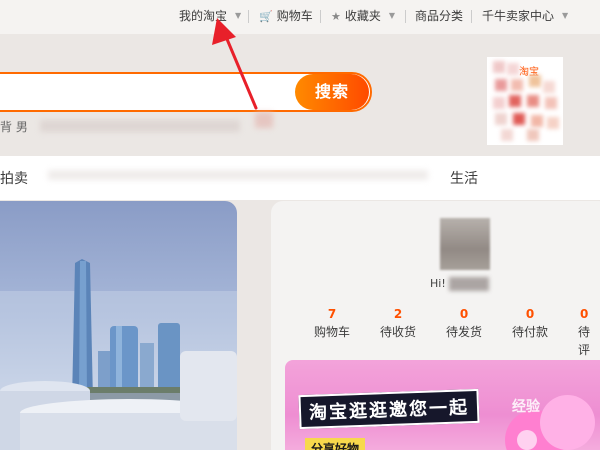  I want to click on stat-label: 待评, so click(584, 341).